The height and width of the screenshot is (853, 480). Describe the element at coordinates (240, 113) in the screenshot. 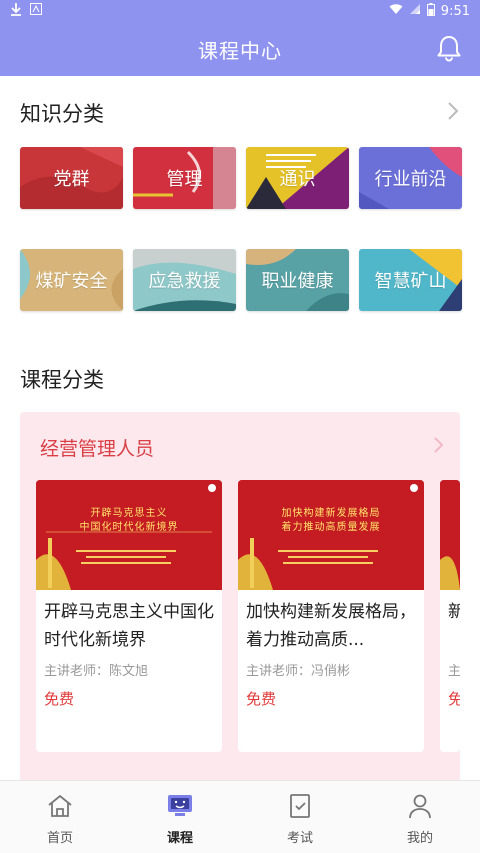

I see `knowledge-section-header: 知识分类` at that location.